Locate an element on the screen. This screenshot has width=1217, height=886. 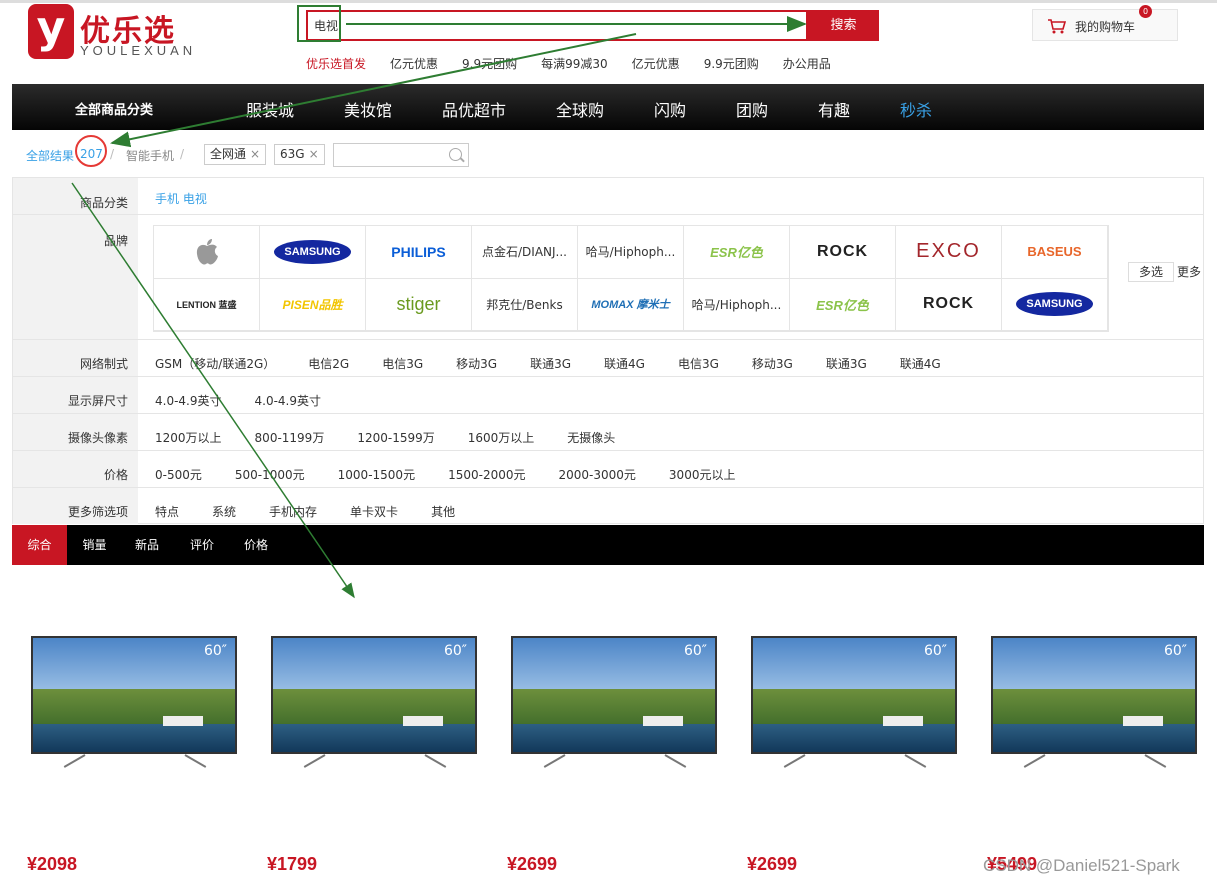
selected-filter-tag: 全网通 × is located at coordinates (235, 154).